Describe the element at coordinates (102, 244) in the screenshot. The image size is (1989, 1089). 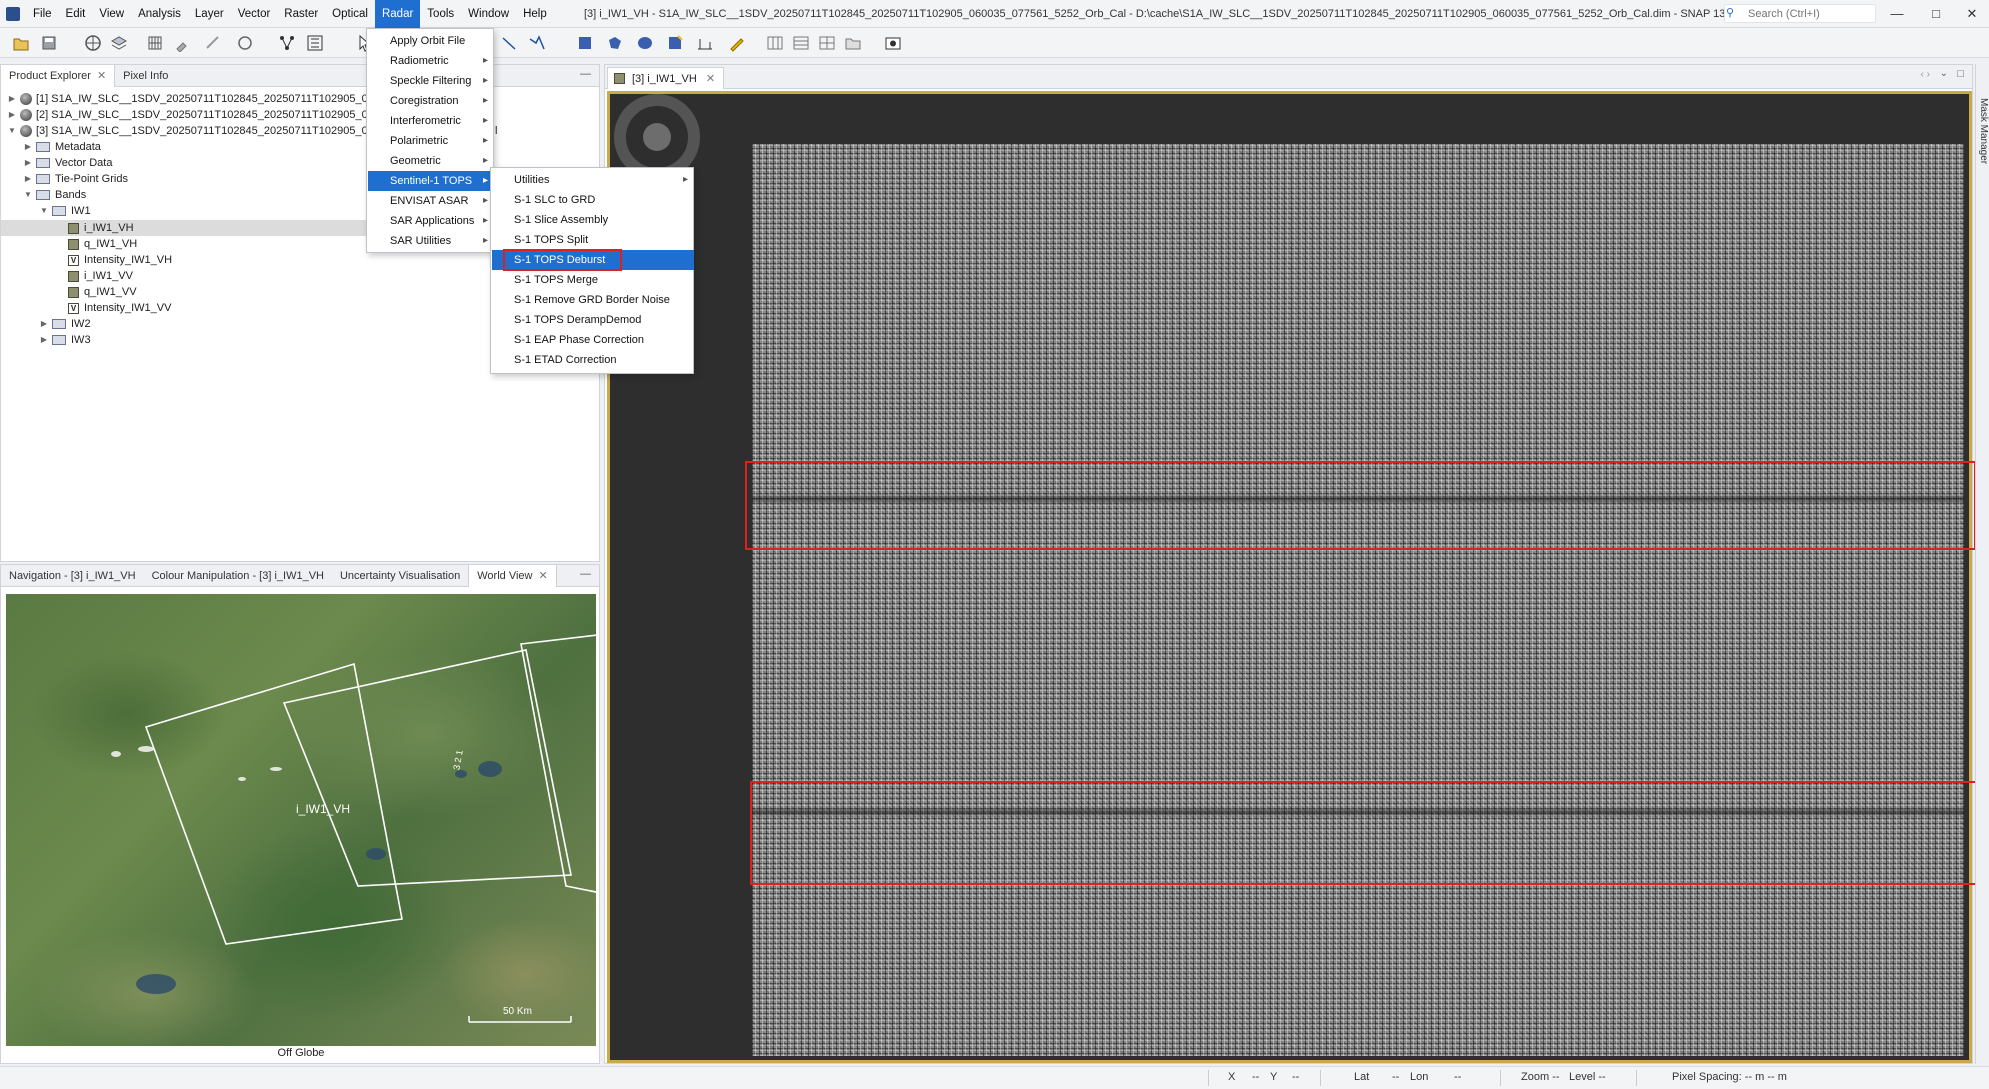
I see `tree-band-q-iw1-vh: q_IW1_VH` at that location.